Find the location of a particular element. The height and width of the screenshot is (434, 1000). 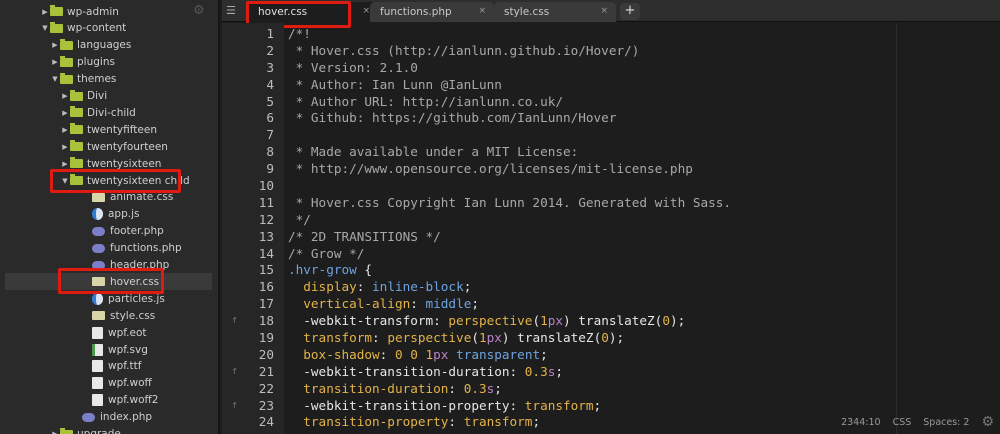

language-mode: CSS is located at coordinates (902, 422).